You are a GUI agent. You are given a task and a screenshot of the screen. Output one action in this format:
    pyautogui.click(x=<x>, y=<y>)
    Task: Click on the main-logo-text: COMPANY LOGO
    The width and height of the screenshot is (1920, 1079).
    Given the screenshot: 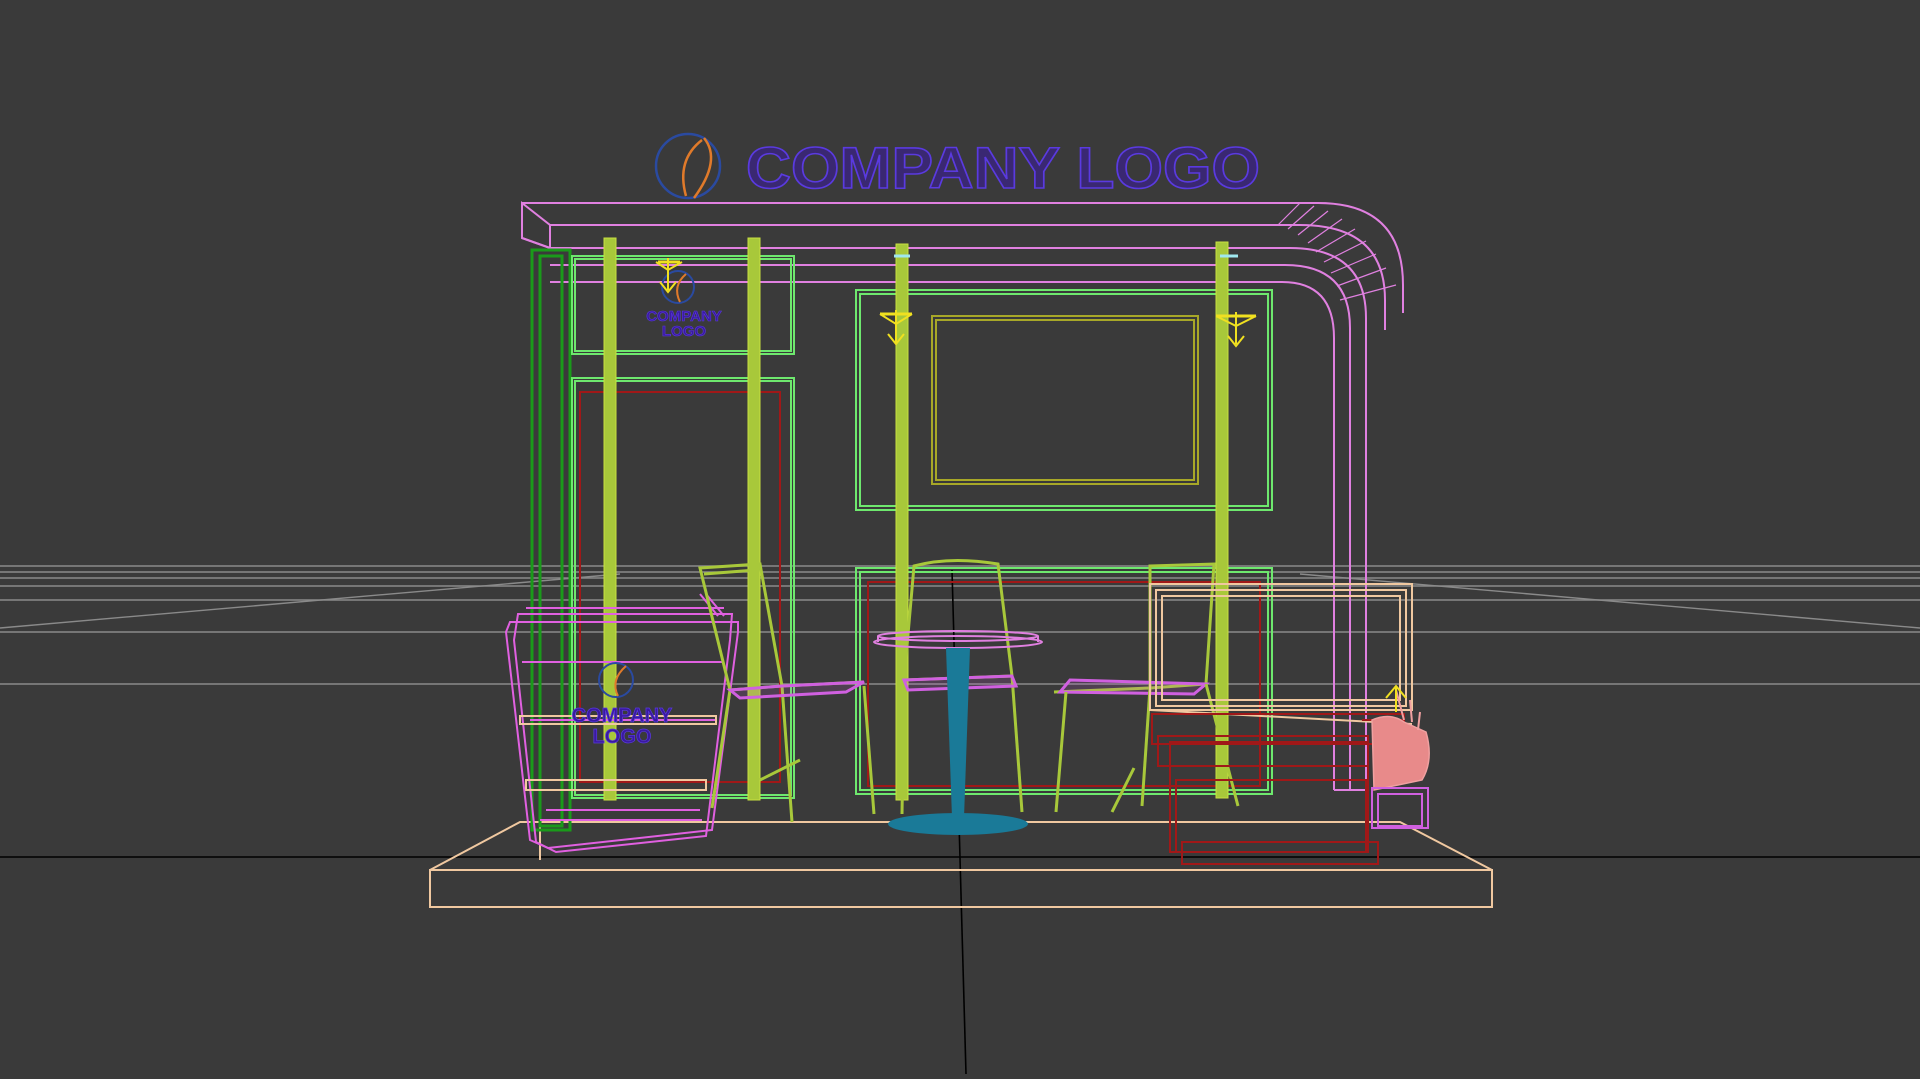 What is the action you would take?
    pyautogui.click(x=1003, y=168)
    